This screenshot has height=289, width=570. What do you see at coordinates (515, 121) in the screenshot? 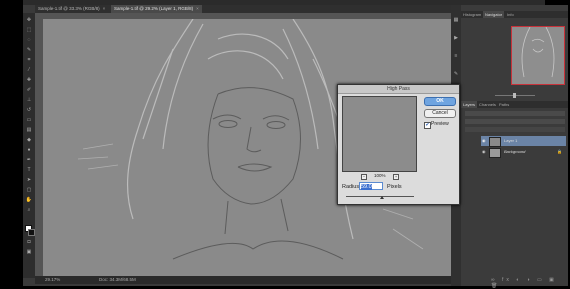
I see `layer-filter-row` at bounding box center [515, 121].